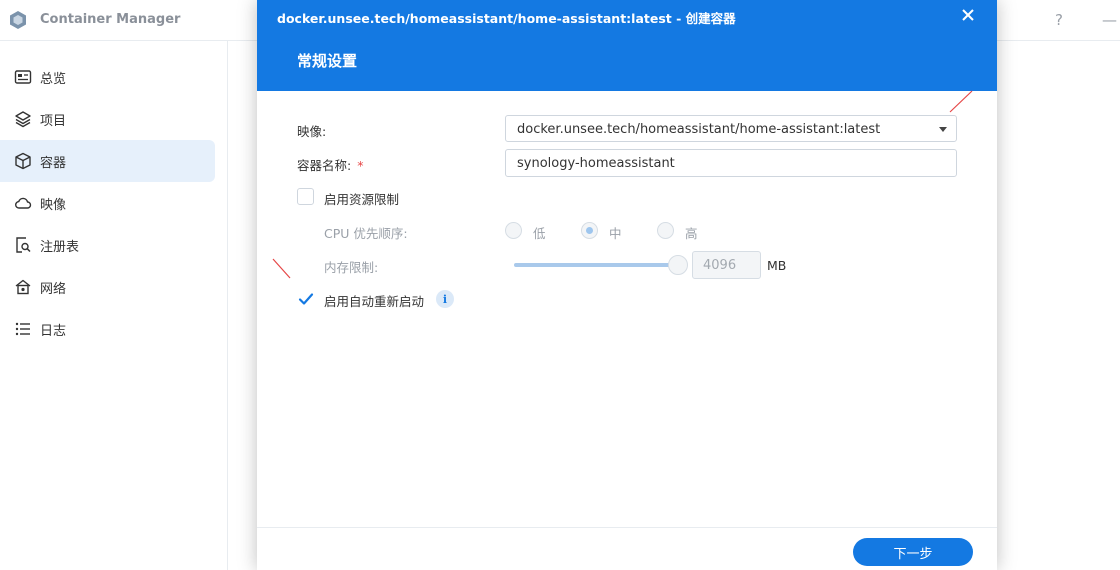 The image size is (1120, 570). I want to click on sidebar-item-image: 映像, so click(107, 203).